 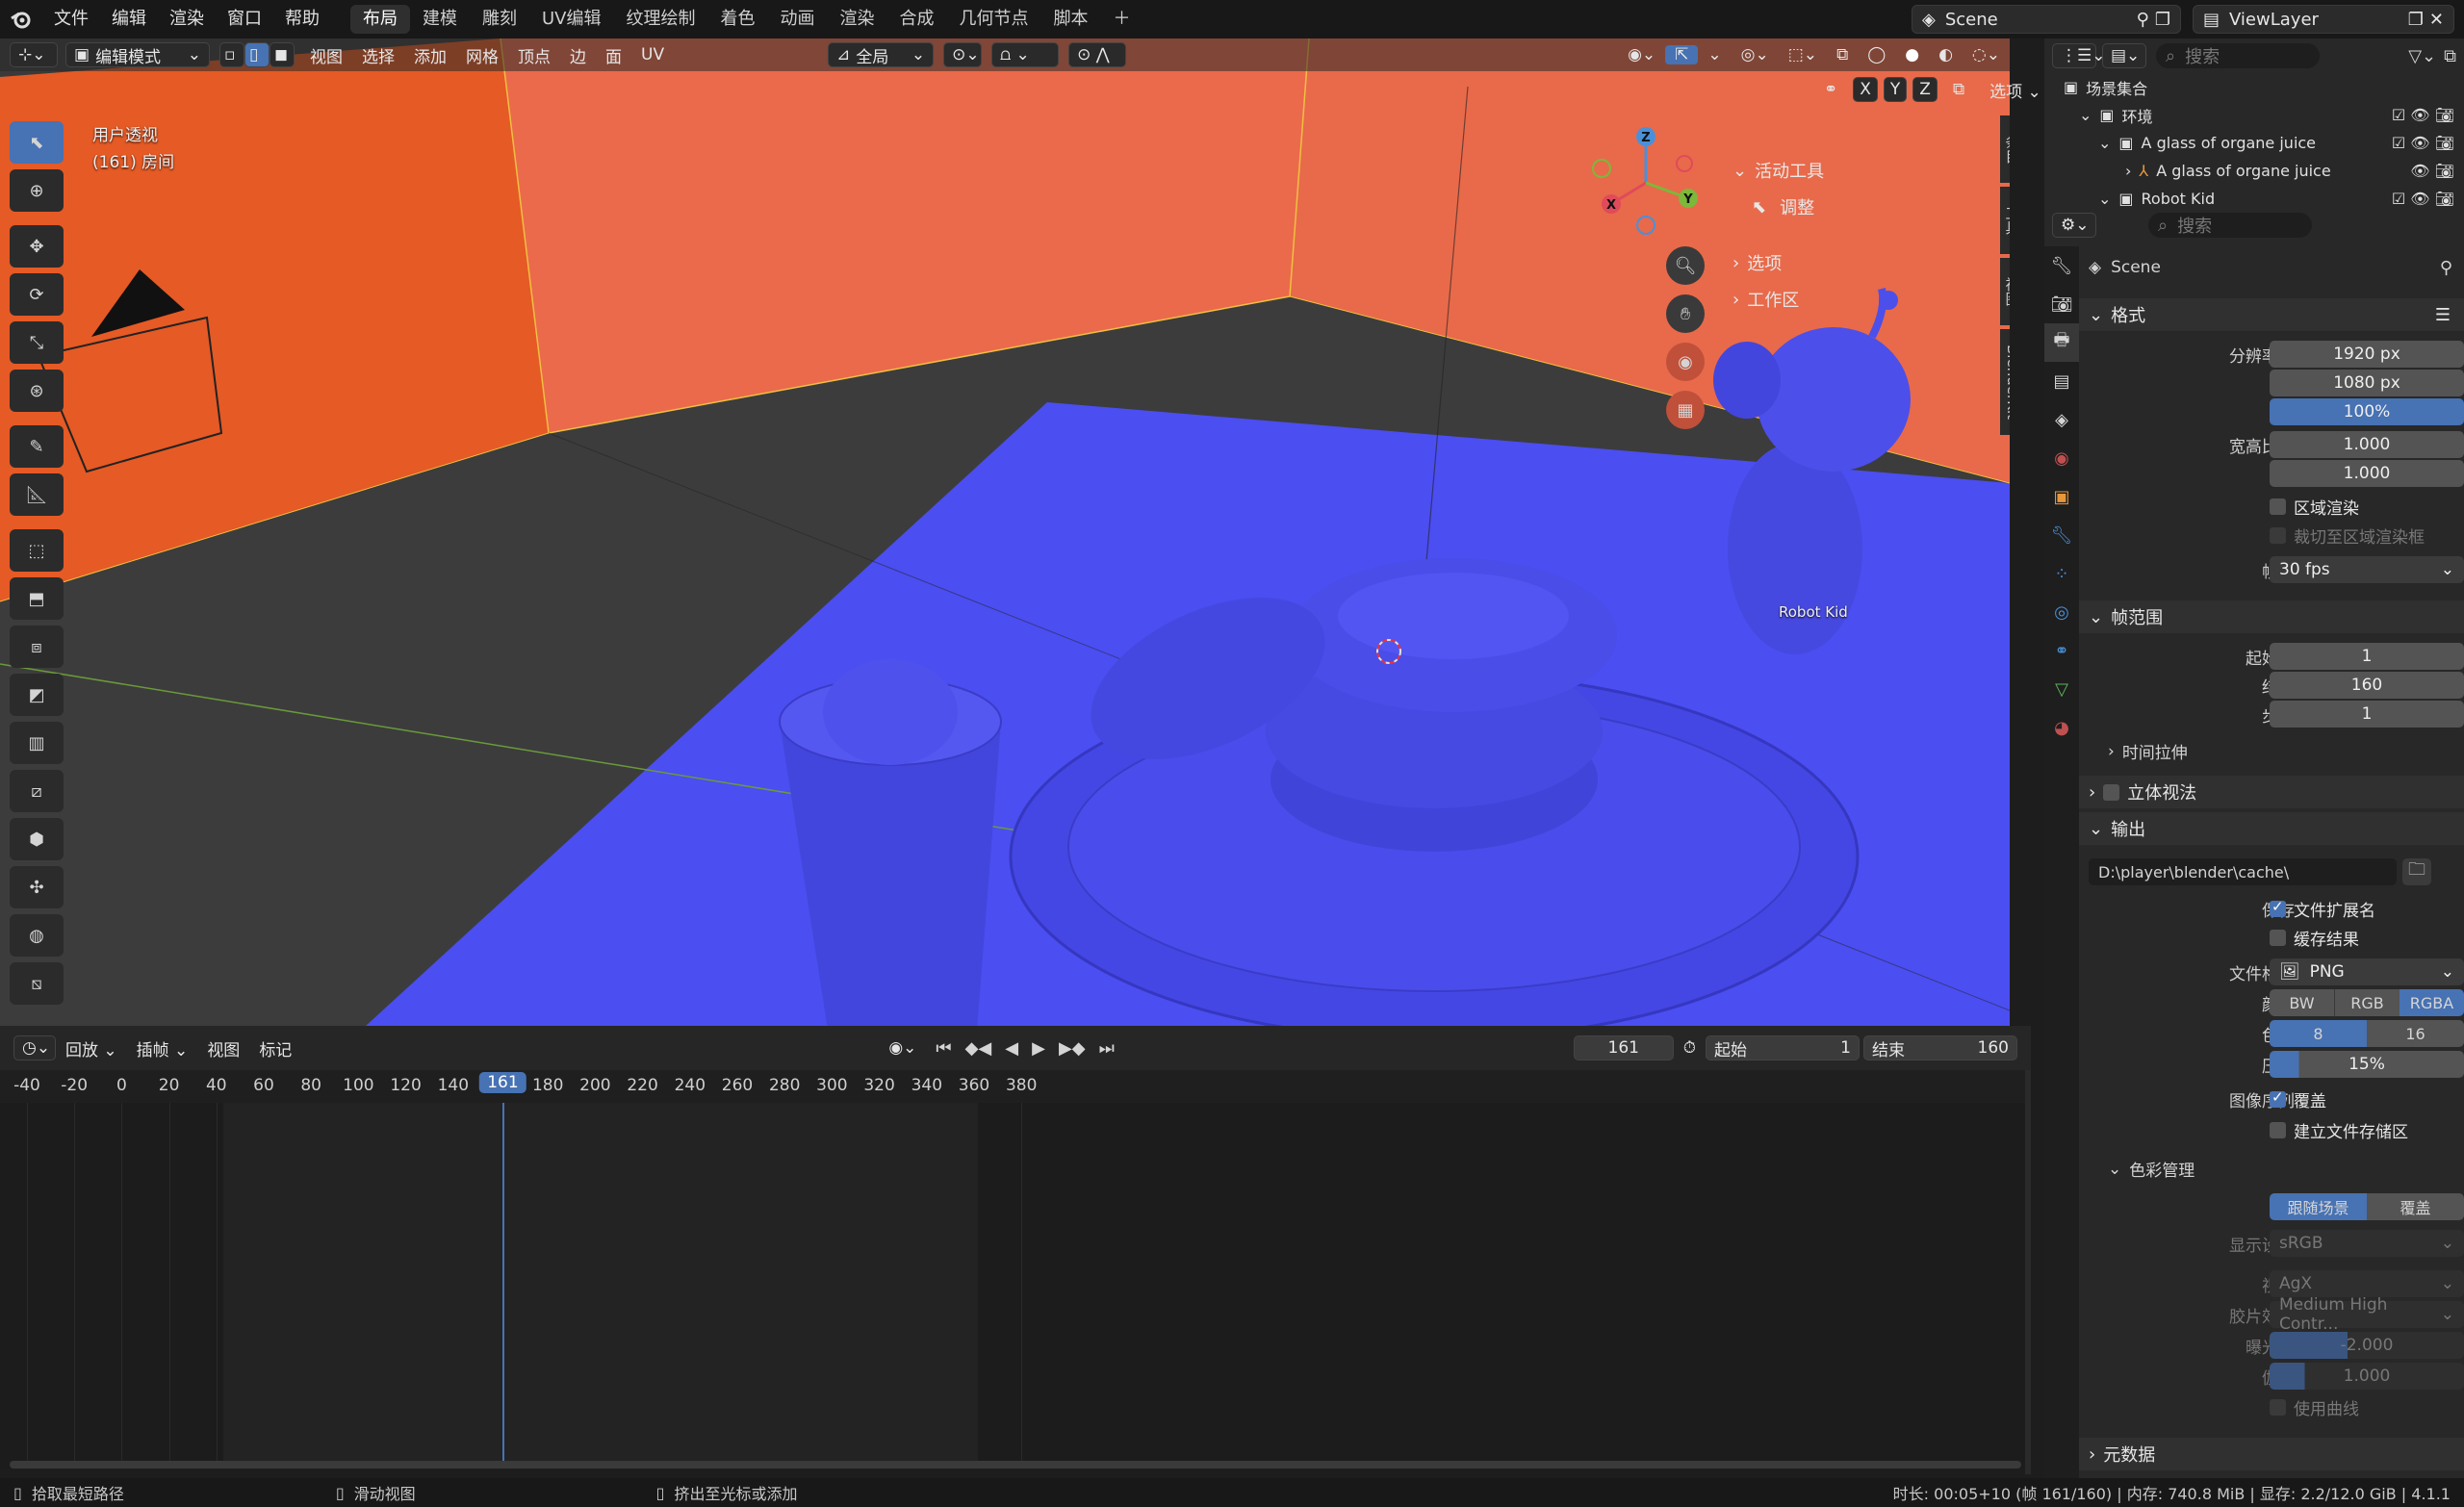 I want to click on region-render-checkbox: 区域渲染, so click(x=2314, y=507).